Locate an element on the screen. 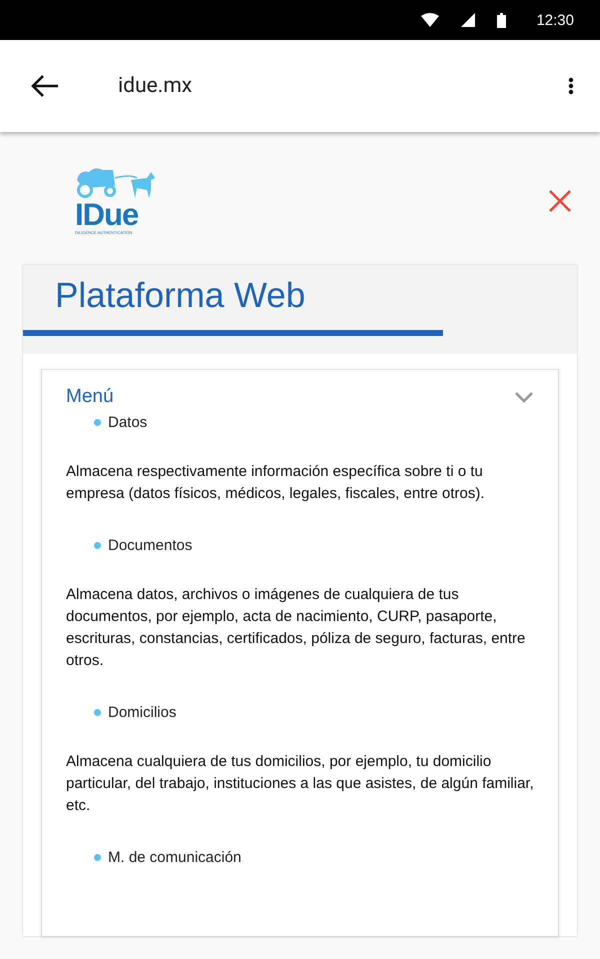  item-description: Almacena respectivamente información específica sobre ti o tu empresa (datos físicos, médicos, legales, fiscales, entre otros). is located at coordinates (276, 483).